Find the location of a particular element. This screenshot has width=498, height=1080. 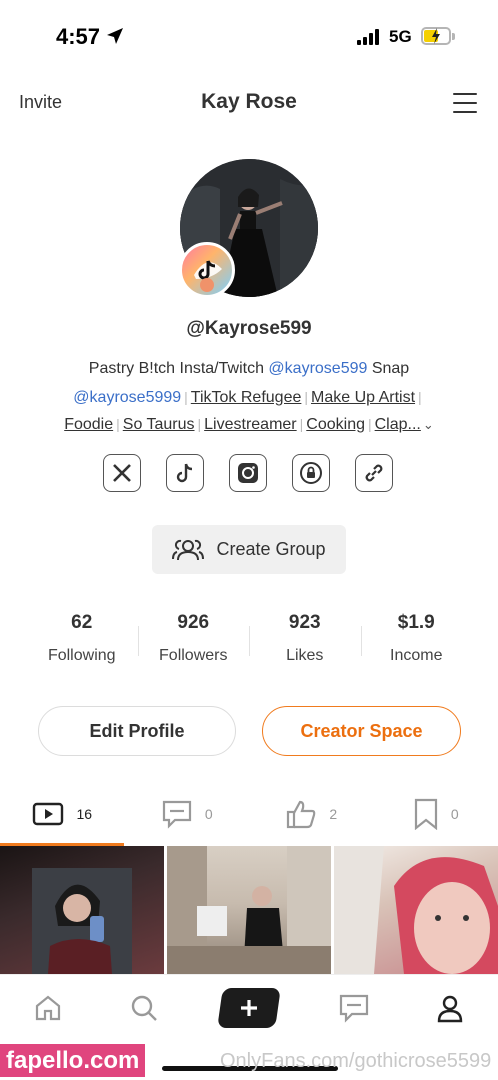

bio-tag: Cooking is located at coordinates (335, 424).